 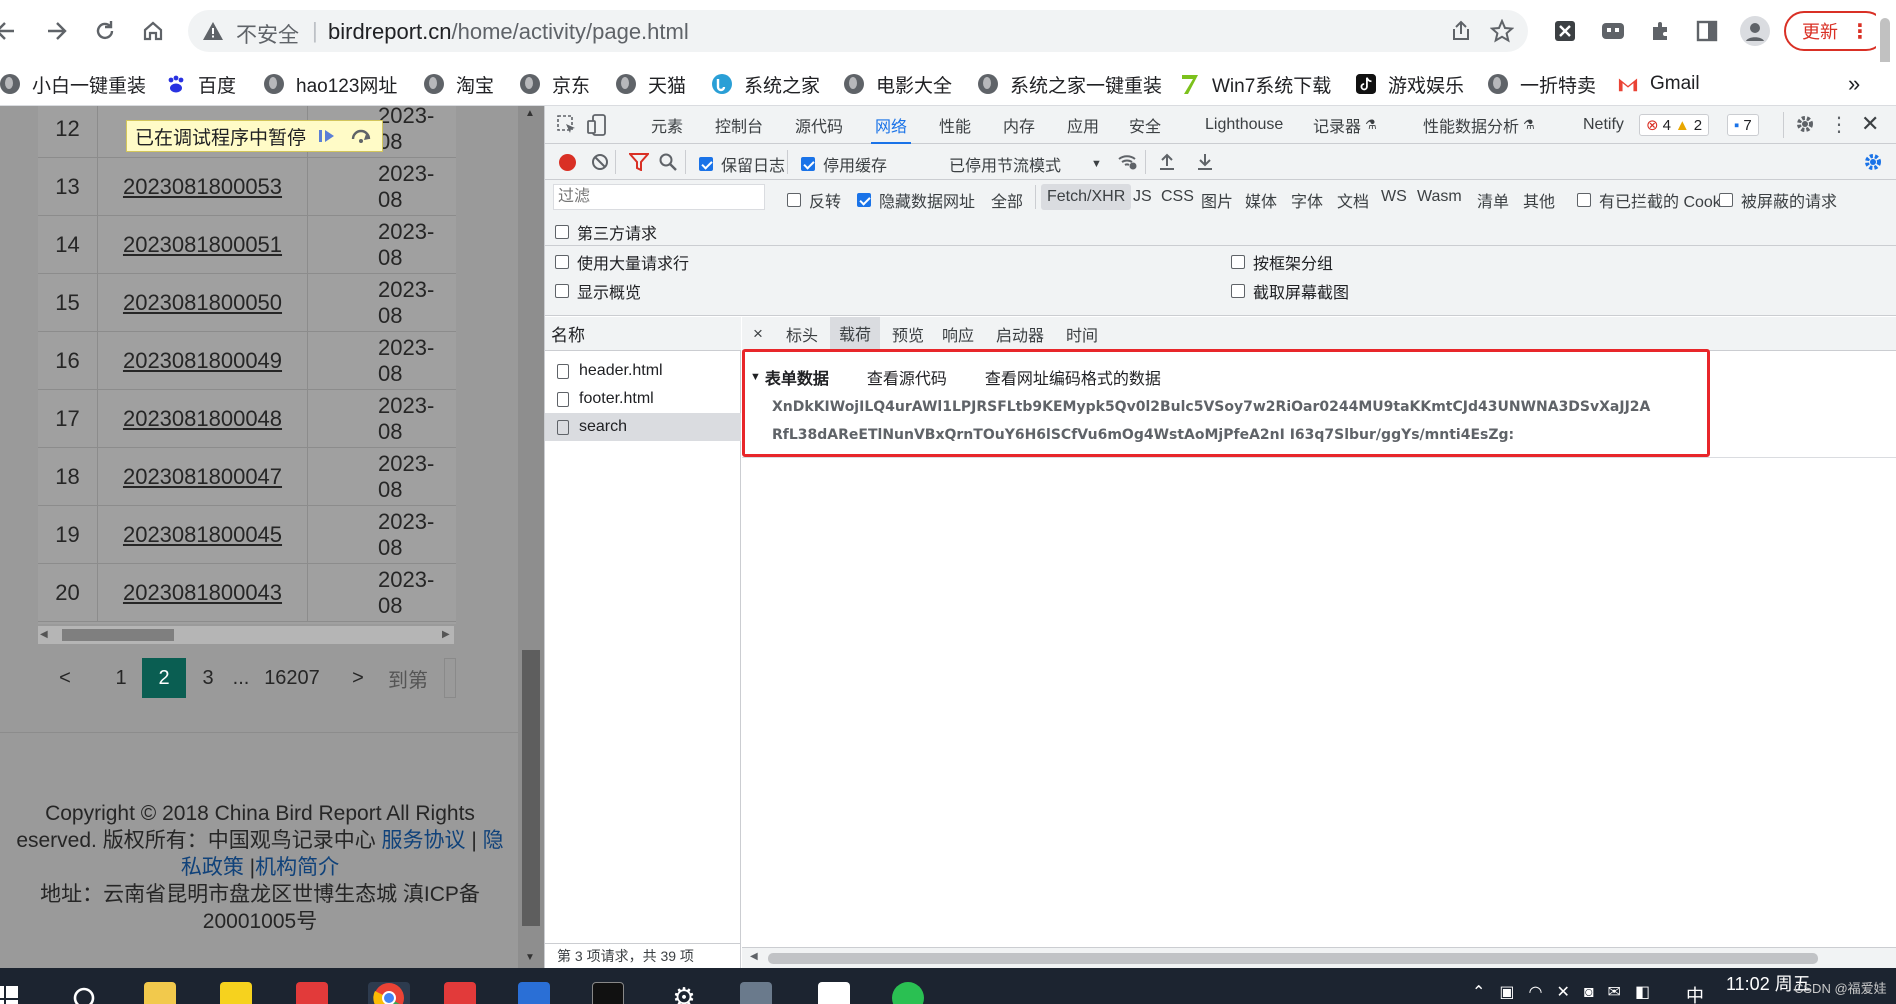 What do you see at coordinates (450, 678) in the screenshot?
I see `pager-goto-input` at bounding box center [450, 678].